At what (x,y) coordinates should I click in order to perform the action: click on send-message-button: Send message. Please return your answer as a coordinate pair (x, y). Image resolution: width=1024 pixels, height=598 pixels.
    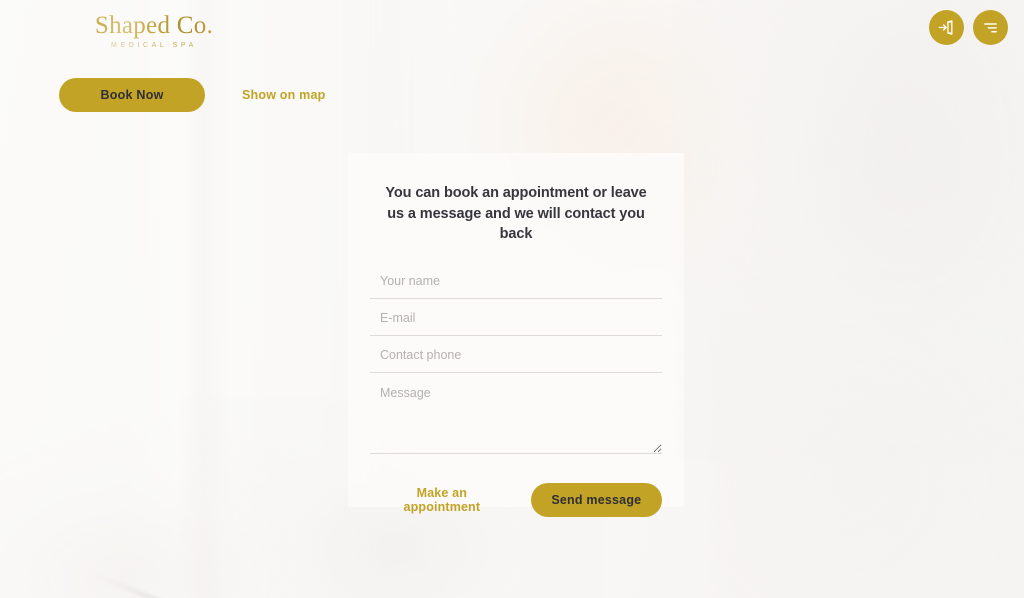
    Looking at the image, I should click on (596, 499).